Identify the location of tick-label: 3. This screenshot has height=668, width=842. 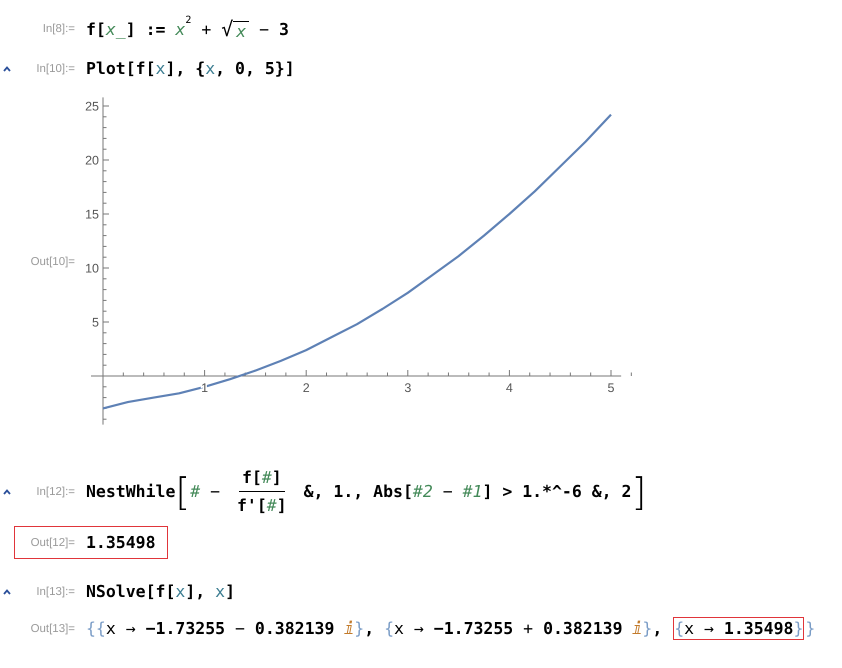
(408, 388).